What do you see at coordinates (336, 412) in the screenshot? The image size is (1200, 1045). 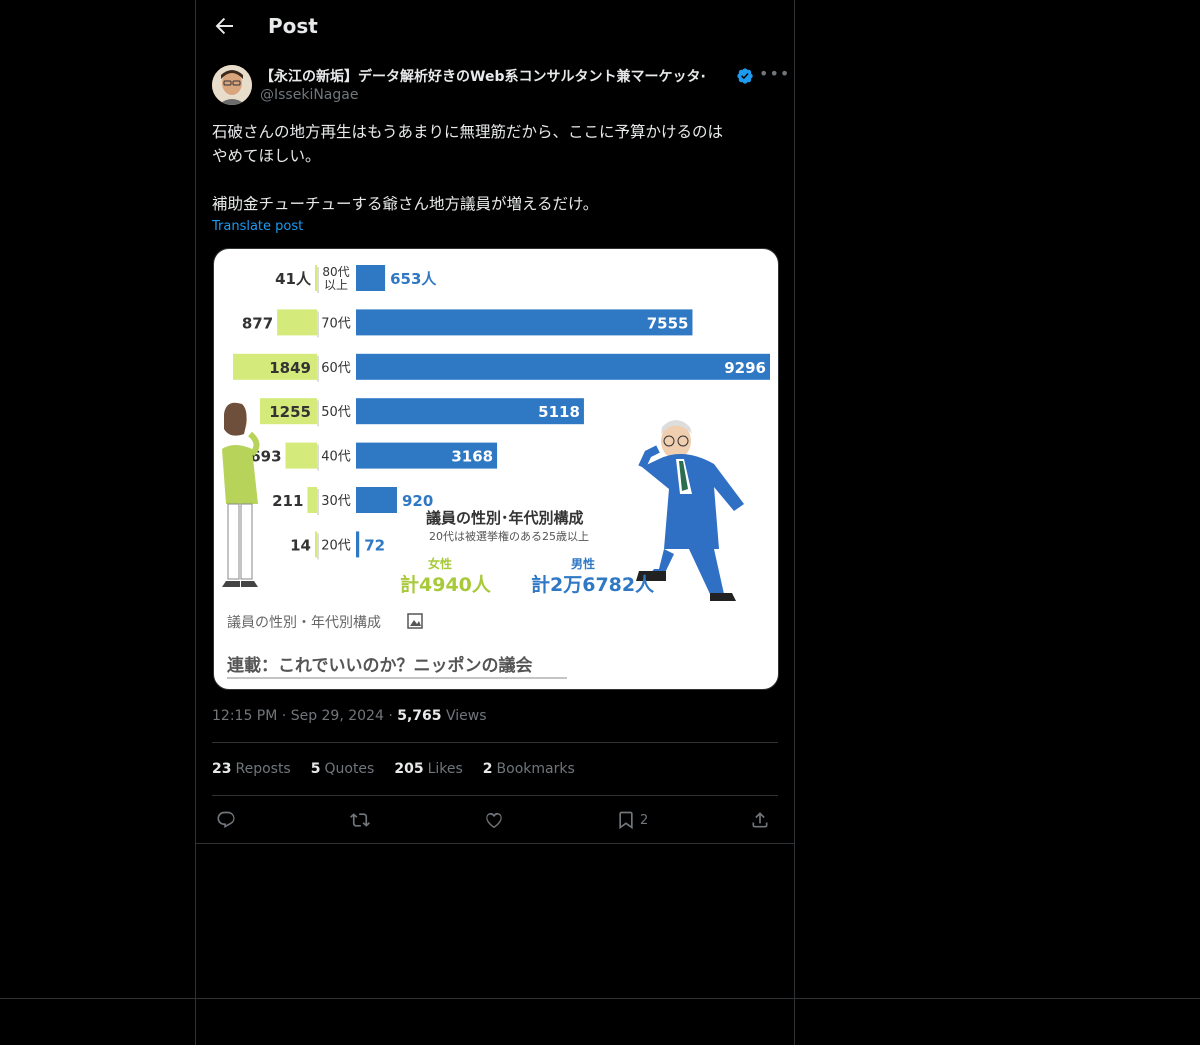 I see `category-label: 50代` at bounding box center [336, 412].